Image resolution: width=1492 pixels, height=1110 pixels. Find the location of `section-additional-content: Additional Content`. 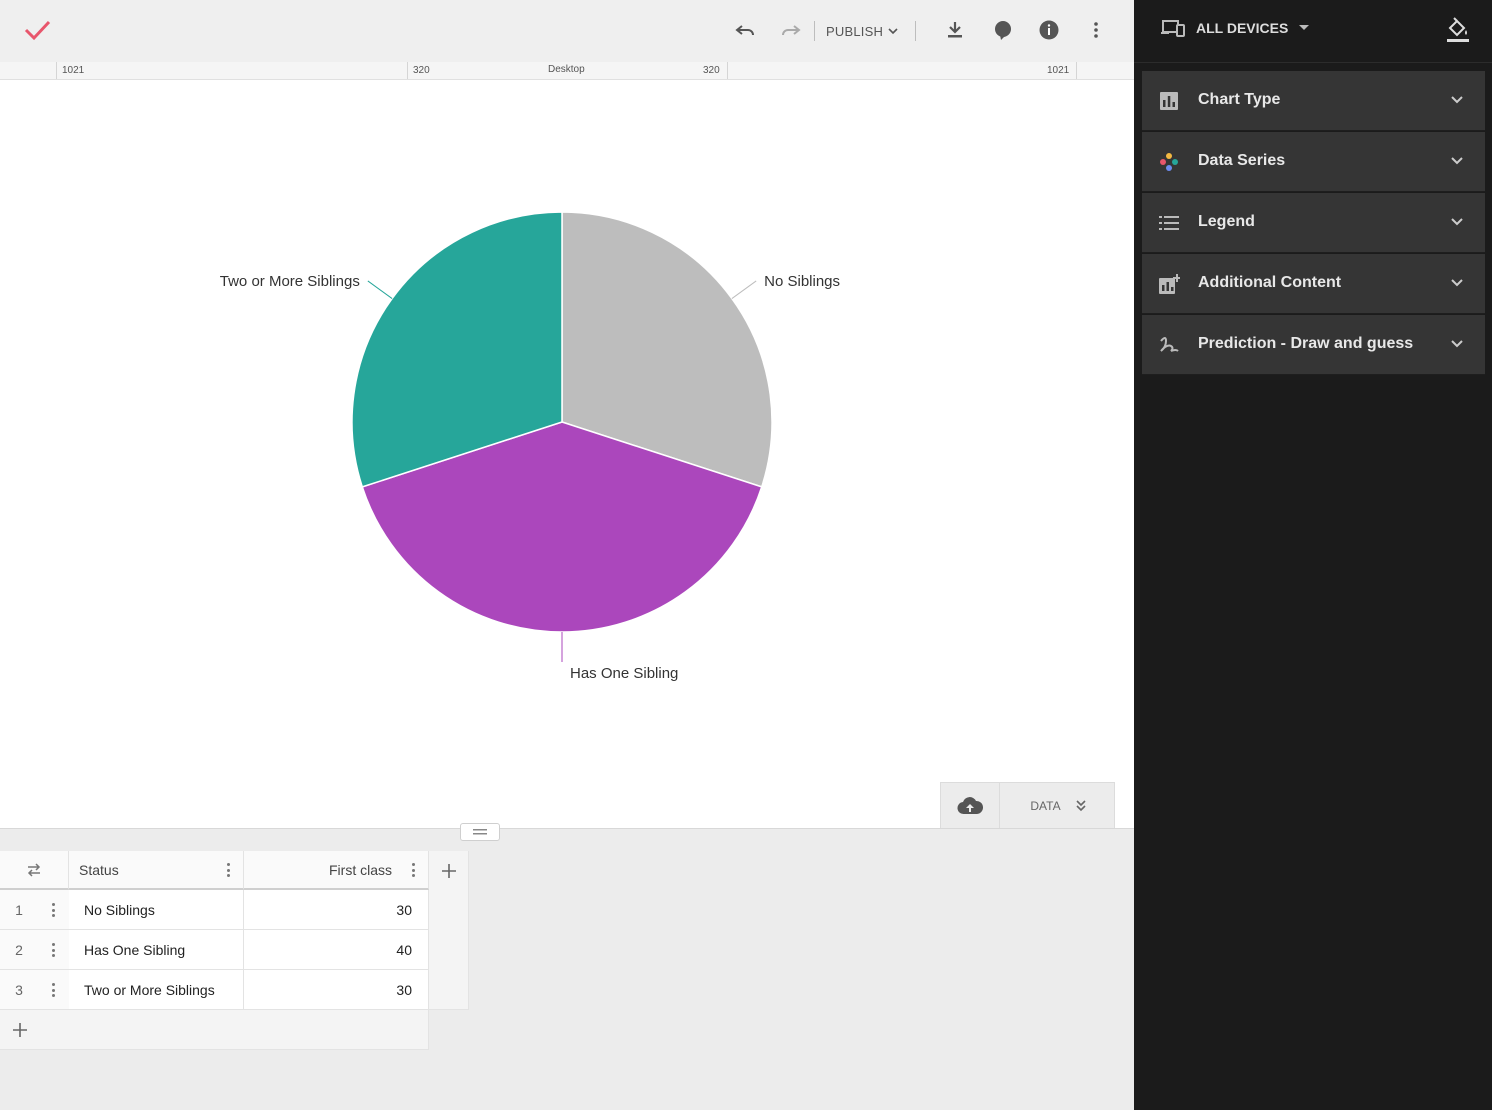

section-additional-content: Additional Content is located at coordinates (1313, 284).